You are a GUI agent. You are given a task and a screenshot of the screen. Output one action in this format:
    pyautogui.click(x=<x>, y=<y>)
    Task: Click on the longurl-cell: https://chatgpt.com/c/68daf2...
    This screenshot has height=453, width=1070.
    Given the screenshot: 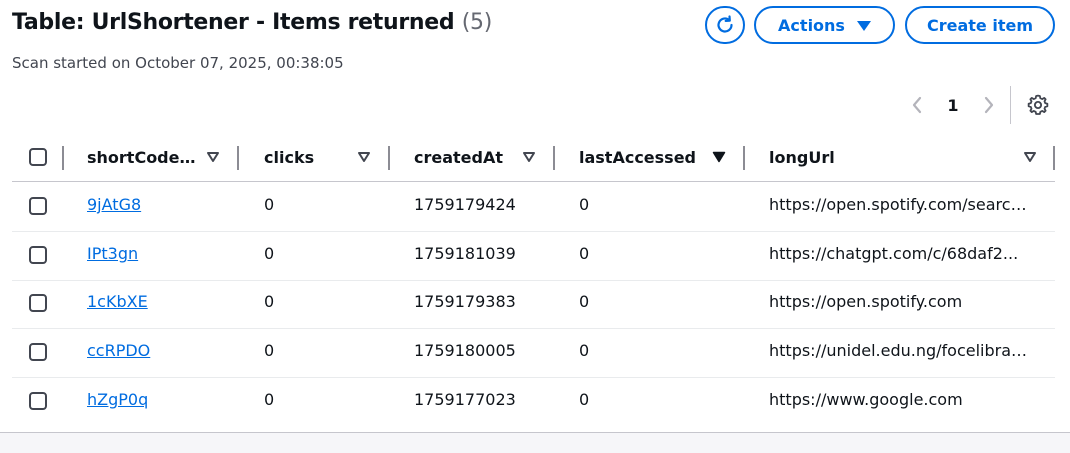 What is the action you would take?
    pyautogui.click(x=894, y=253)
    